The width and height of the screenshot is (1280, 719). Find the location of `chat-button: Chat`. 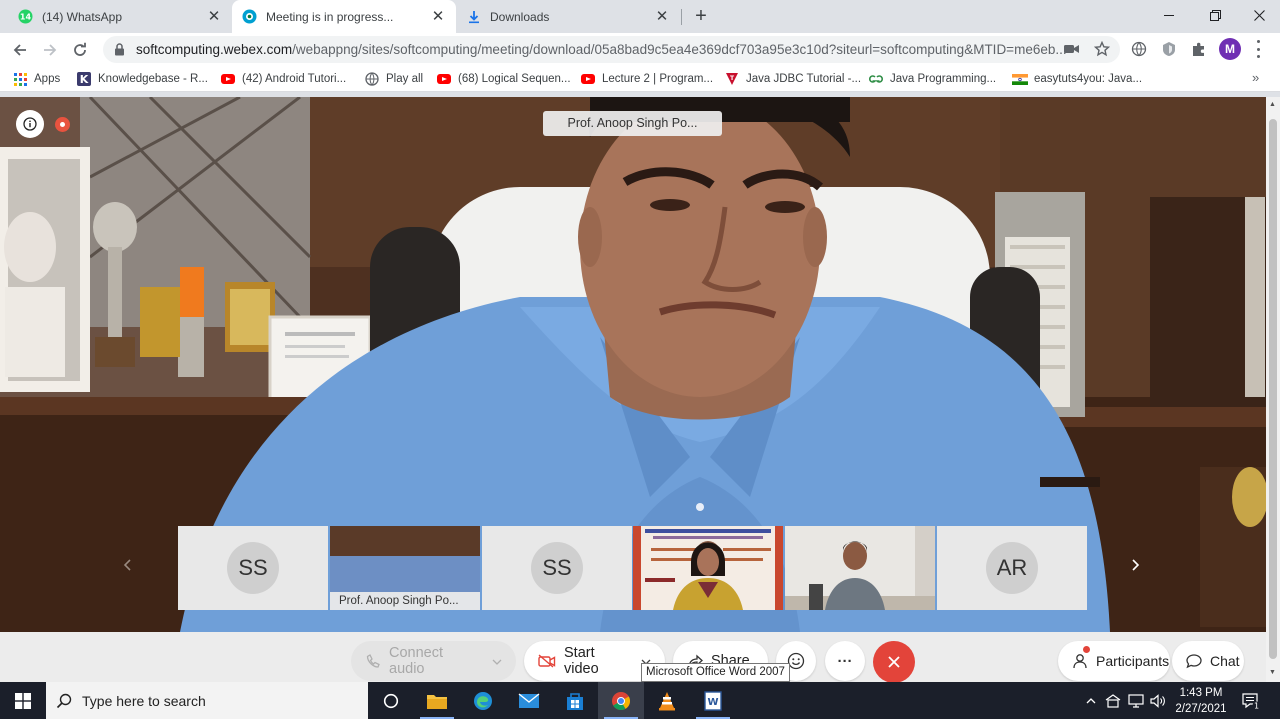

chat-button: Chat is located at coordinates (1208, 661).